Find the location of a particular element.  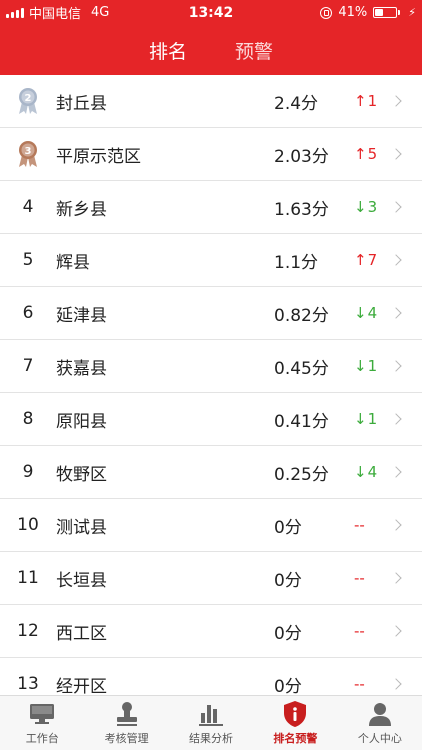

nav-item-0: 工作台 is located at coordinates (42, 723).